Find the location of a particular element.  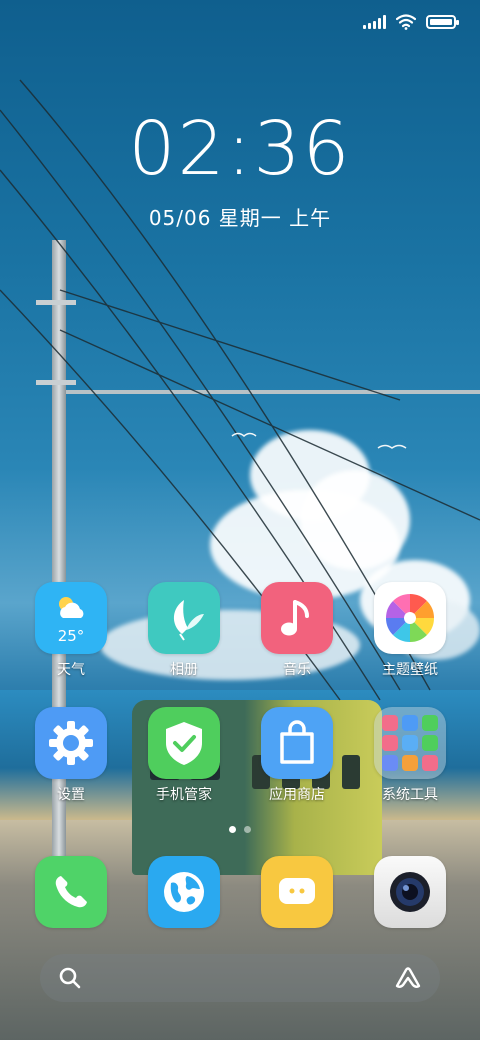

app-label: 系统工具 is located at coordinates (410, 795).